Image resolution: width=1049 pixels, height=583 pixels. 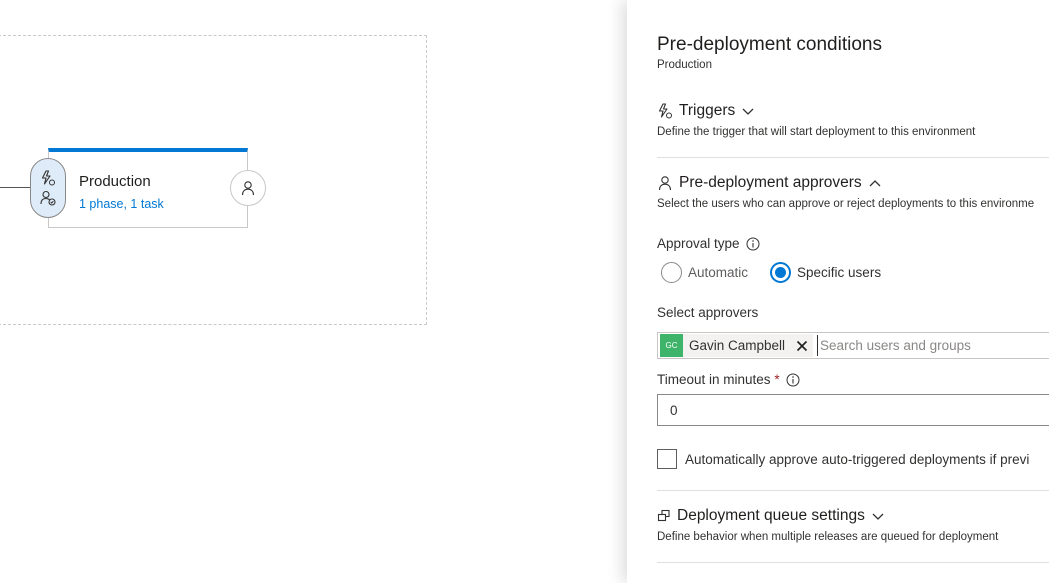 What do you see at coordinates (714, 379) in the screenshot?
I see `timeout-text: Timeout in minutes` at bounding box center [714, 379].